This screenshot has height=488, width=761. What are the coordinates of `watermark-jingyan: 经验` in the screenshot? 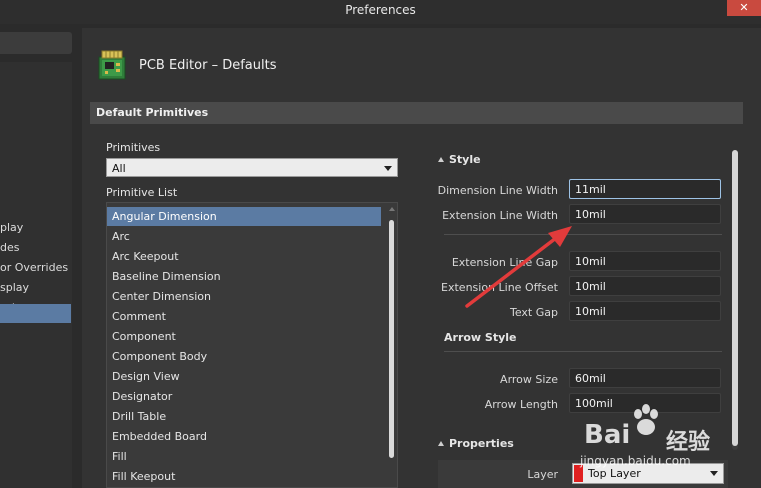 It's located at (688, 442).